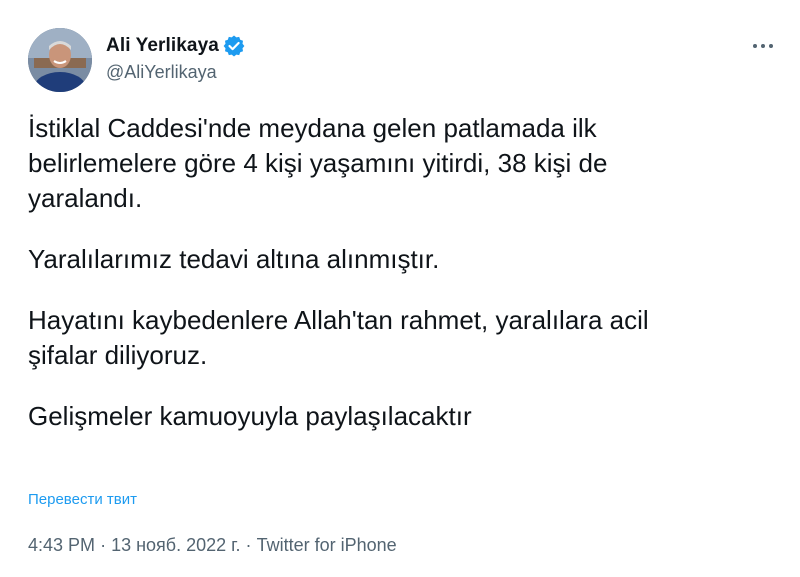 This screenshot has height=577, width=800. What do you see at coordinates (61, 545) in the screenshot?
I see `tweet-time: 4:43 PM` at bounding box center [61, 545].